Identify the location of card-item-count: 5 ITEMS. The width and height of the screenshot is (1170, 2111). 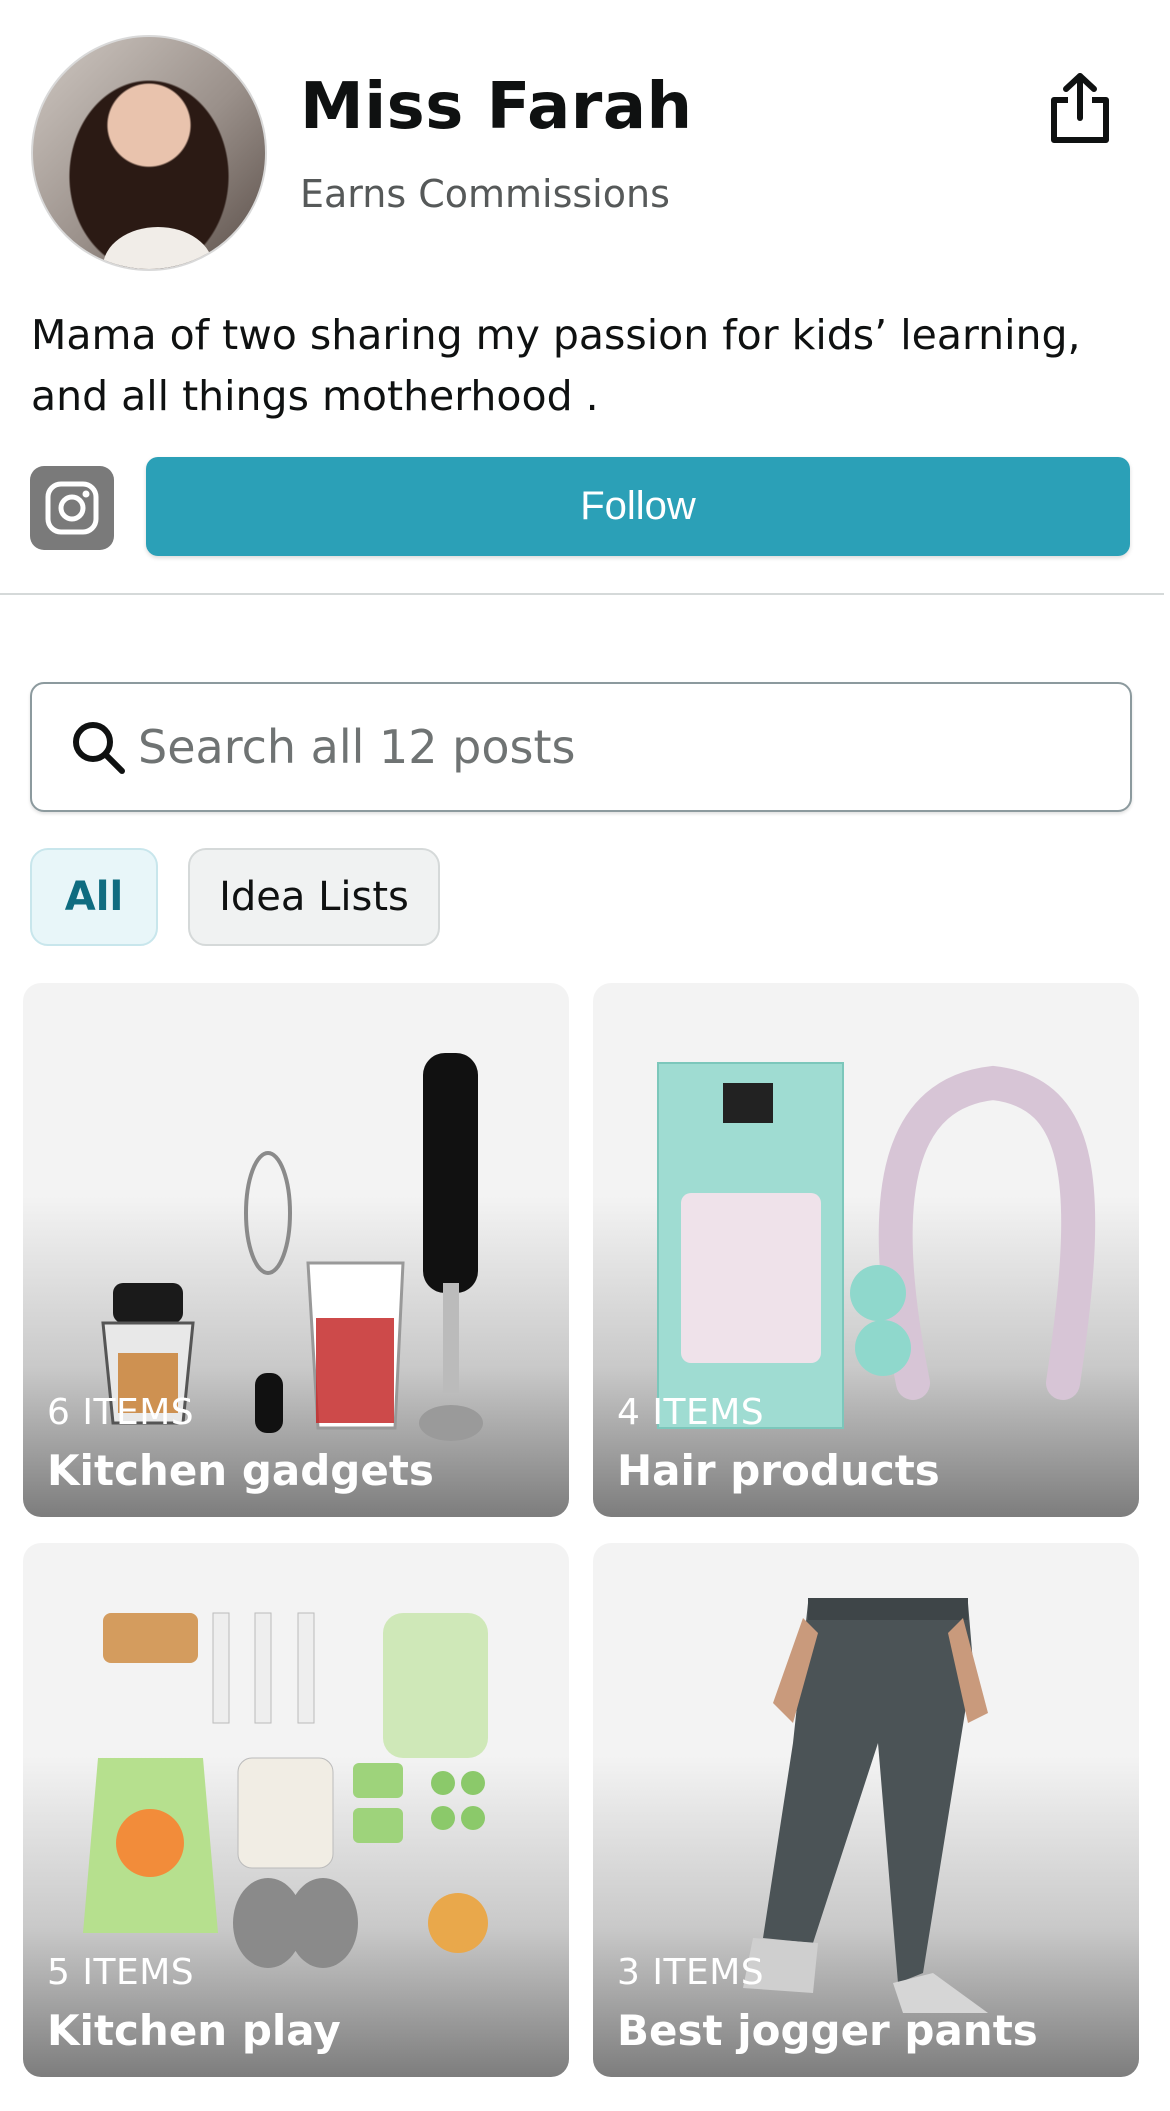
(121, 1972).